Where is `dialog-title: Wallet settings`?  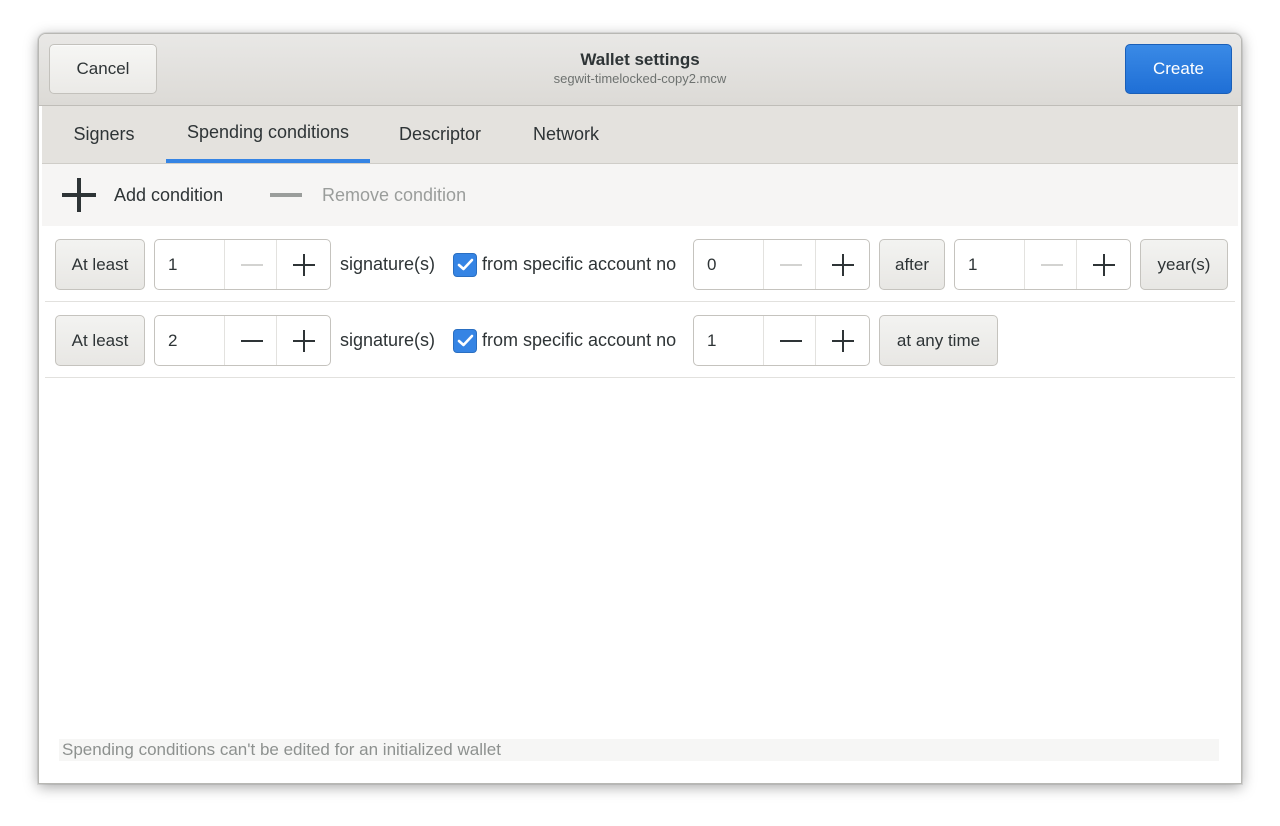
dialog-title: Wallet settings is located at coordinates (640, 59).